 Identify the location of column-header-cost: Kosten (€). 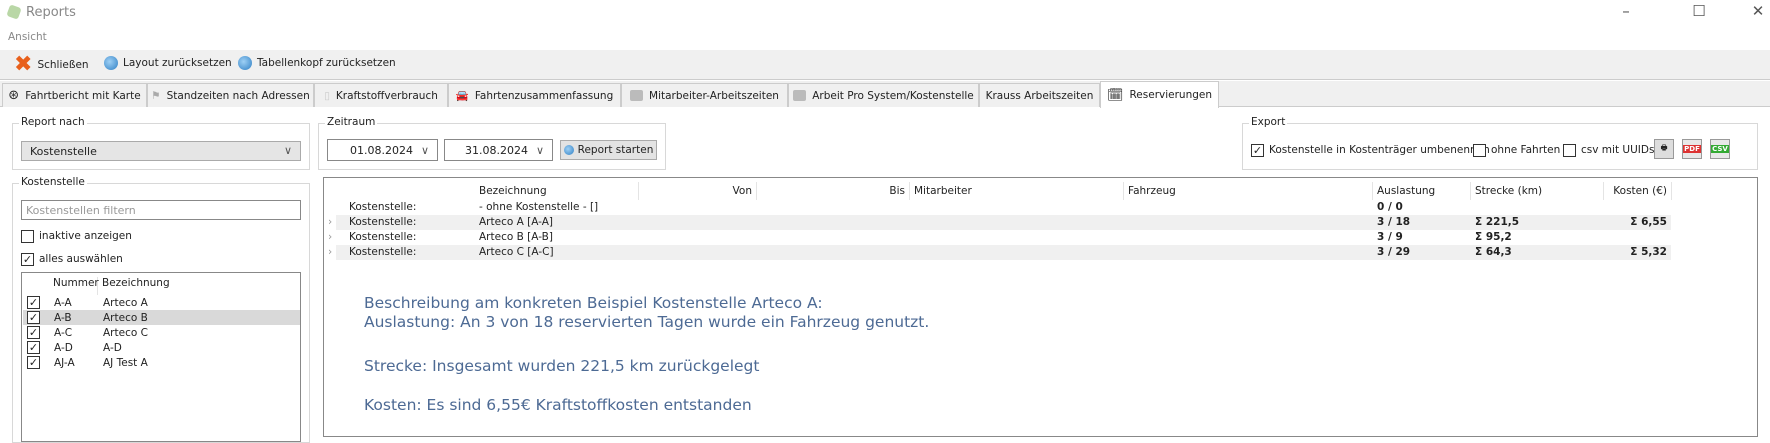
(1638, 191).